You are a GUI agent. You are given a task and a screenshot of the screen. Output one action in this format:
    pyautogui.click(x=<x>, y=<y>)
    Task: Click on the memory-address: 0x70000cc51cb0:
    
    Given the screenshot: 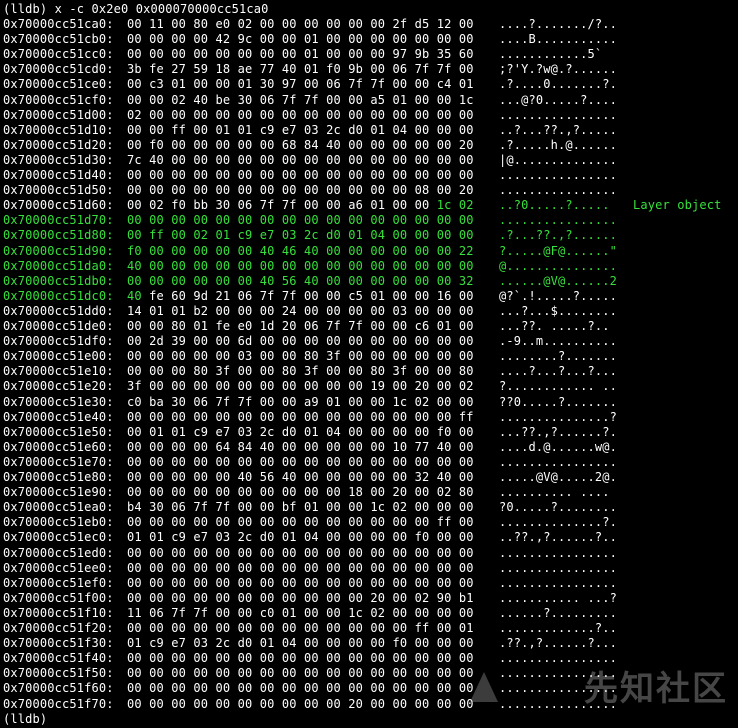 What is the action you would take?
    pyautogui.click(x=58, y=39)
    